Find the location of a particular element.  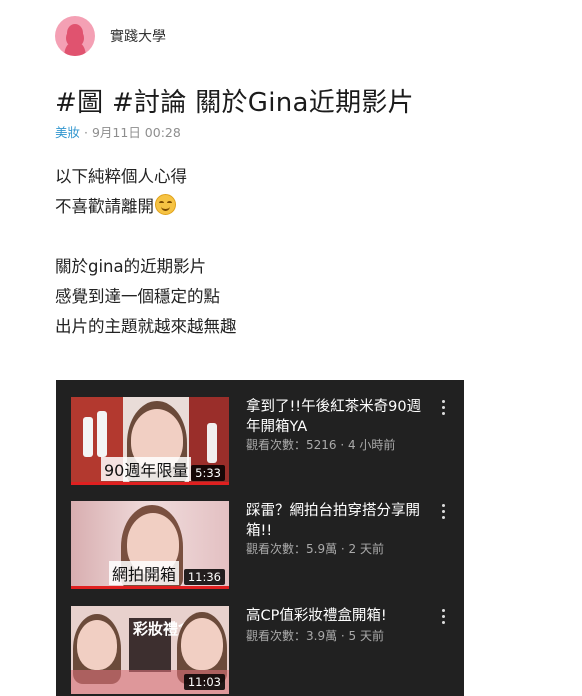

body-line: 出片的主題就越來越無趣 is located at coordinates (146, 326).